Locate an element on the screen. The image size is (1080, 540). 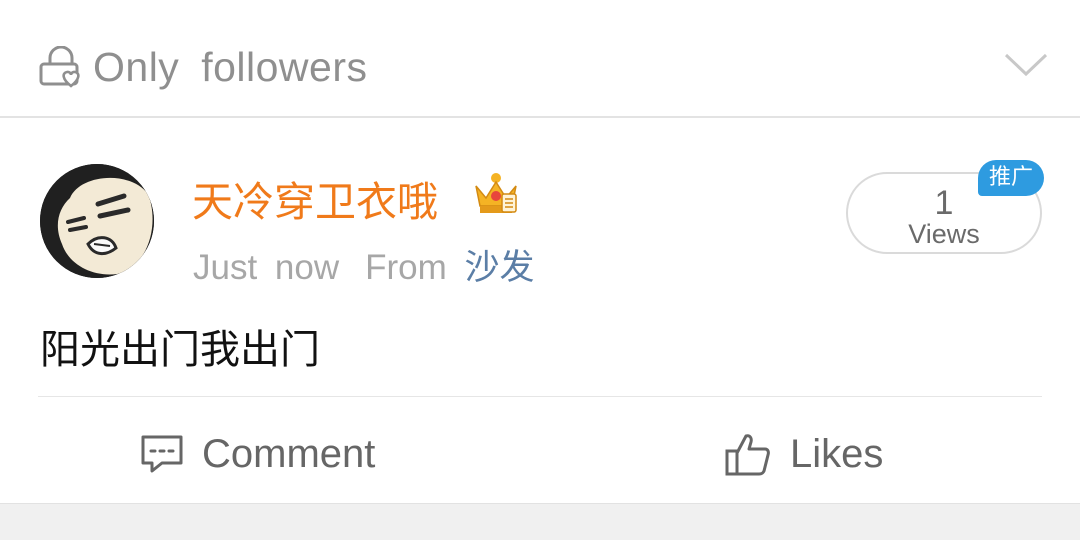
likes-label: Likes is located at coordinates (837, 453).